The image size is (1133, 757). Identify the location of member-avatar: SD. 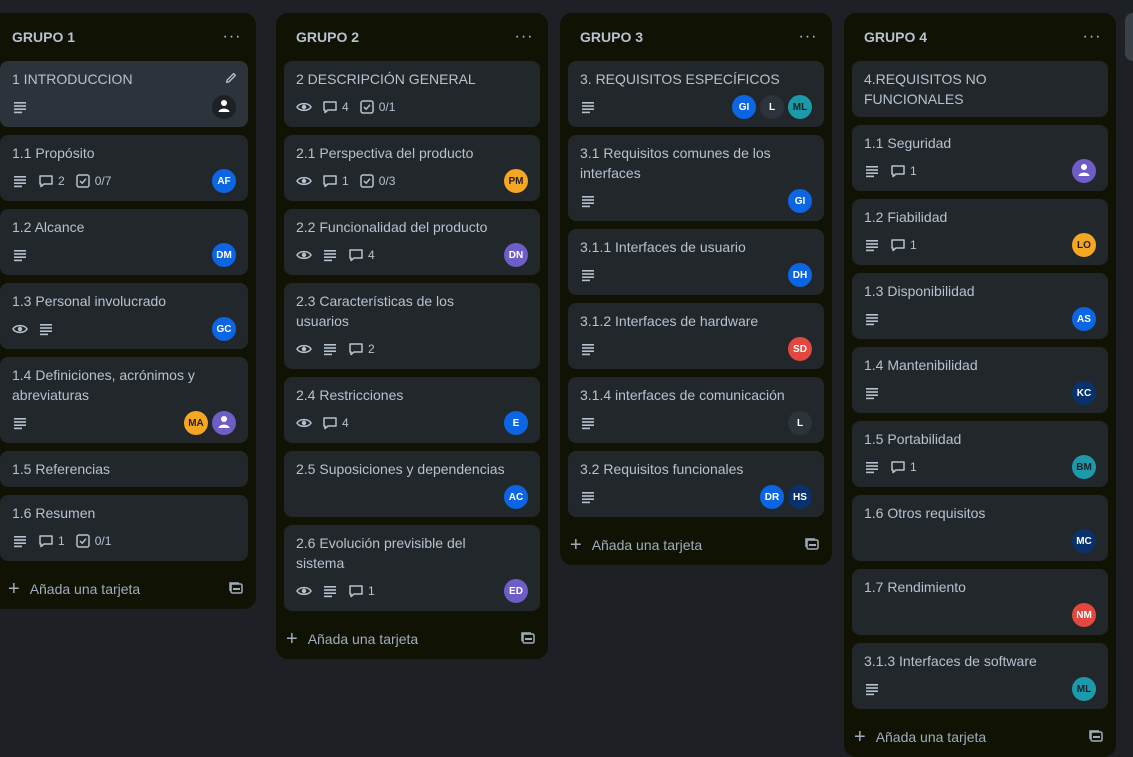
(800, 349).